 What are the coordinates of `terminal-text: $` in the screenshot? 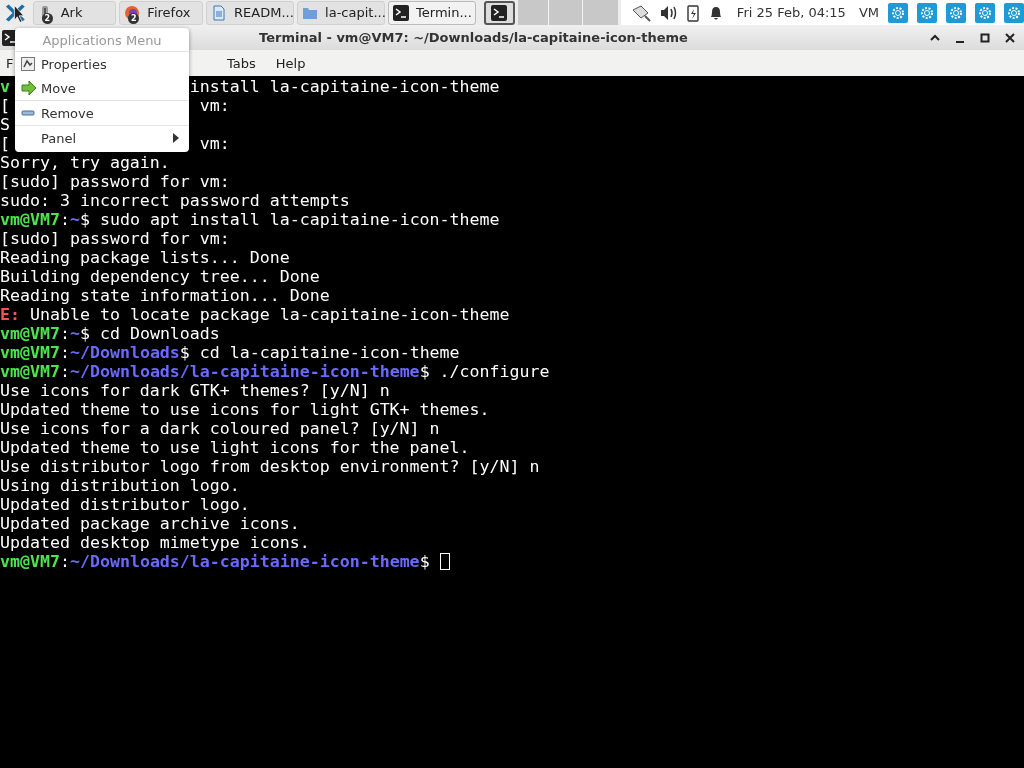 It's located at (425, 561).